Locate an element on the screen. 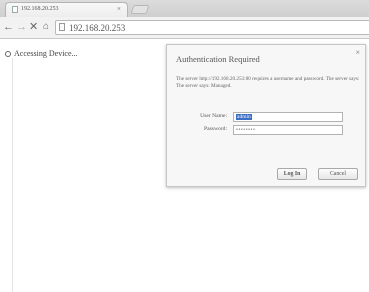 This screenshot has width=369, height=292. dialog-title: Authentication Required is located at coordinates (218, 59).